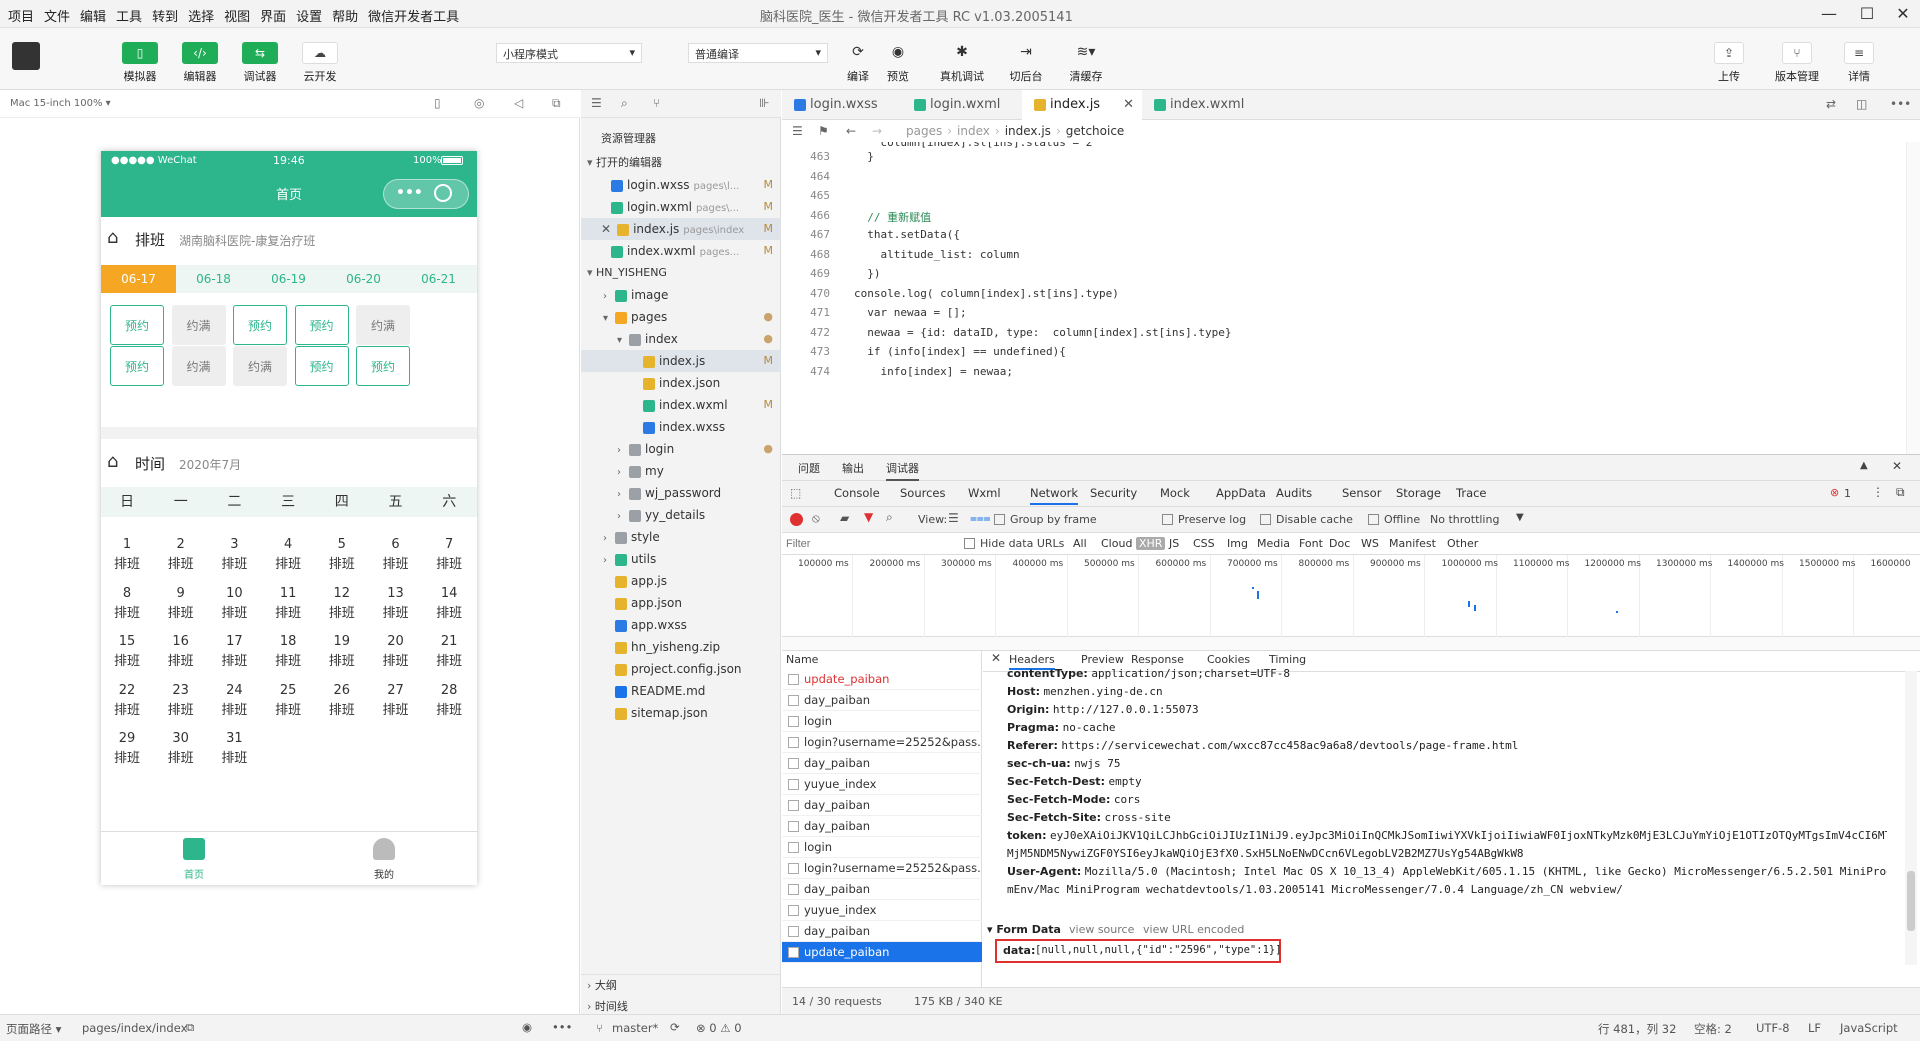  Describe the element at coordinates (841, 105) in the screenshot. I see `editor-tab: login.wxss` at that location.